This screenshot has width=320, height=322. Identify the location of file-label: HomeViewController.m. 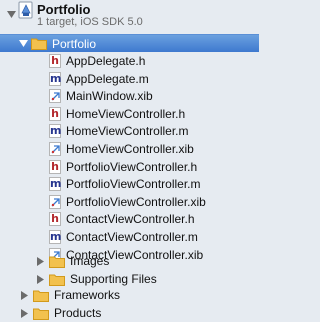
(127, 131).